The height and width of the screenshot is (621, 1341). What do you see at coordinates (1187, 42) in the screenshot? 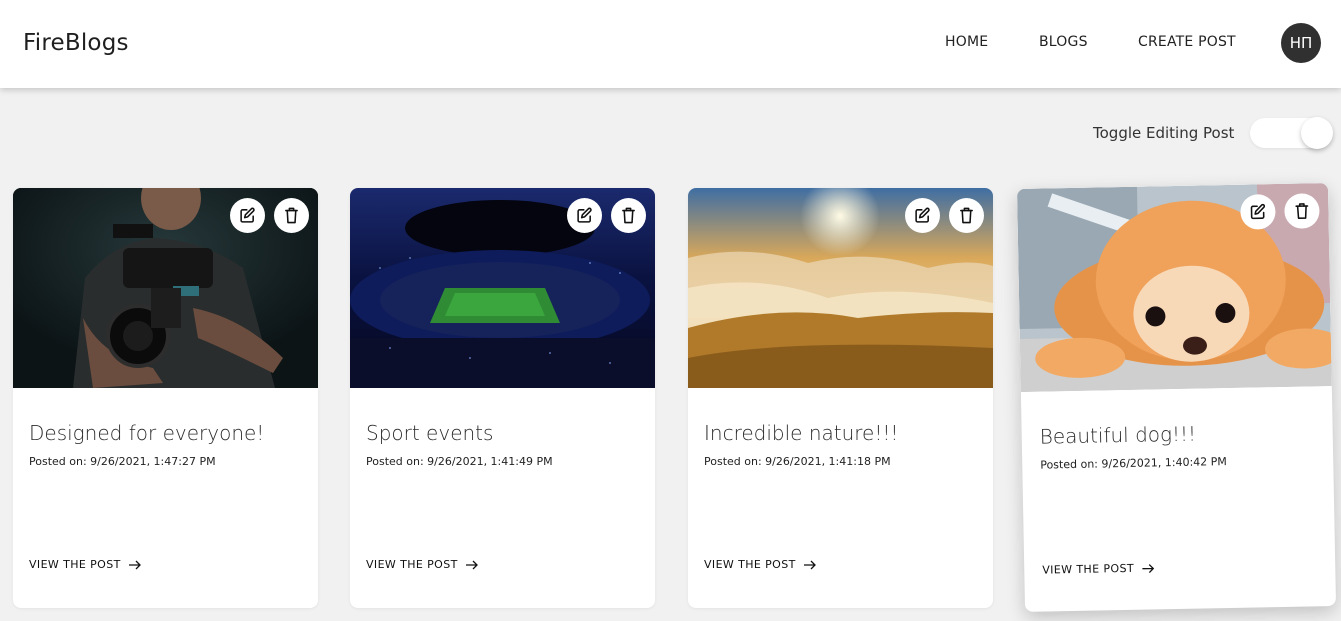
I see `nav-create-post: CREATE POST` at bounding box center [1187, 42].